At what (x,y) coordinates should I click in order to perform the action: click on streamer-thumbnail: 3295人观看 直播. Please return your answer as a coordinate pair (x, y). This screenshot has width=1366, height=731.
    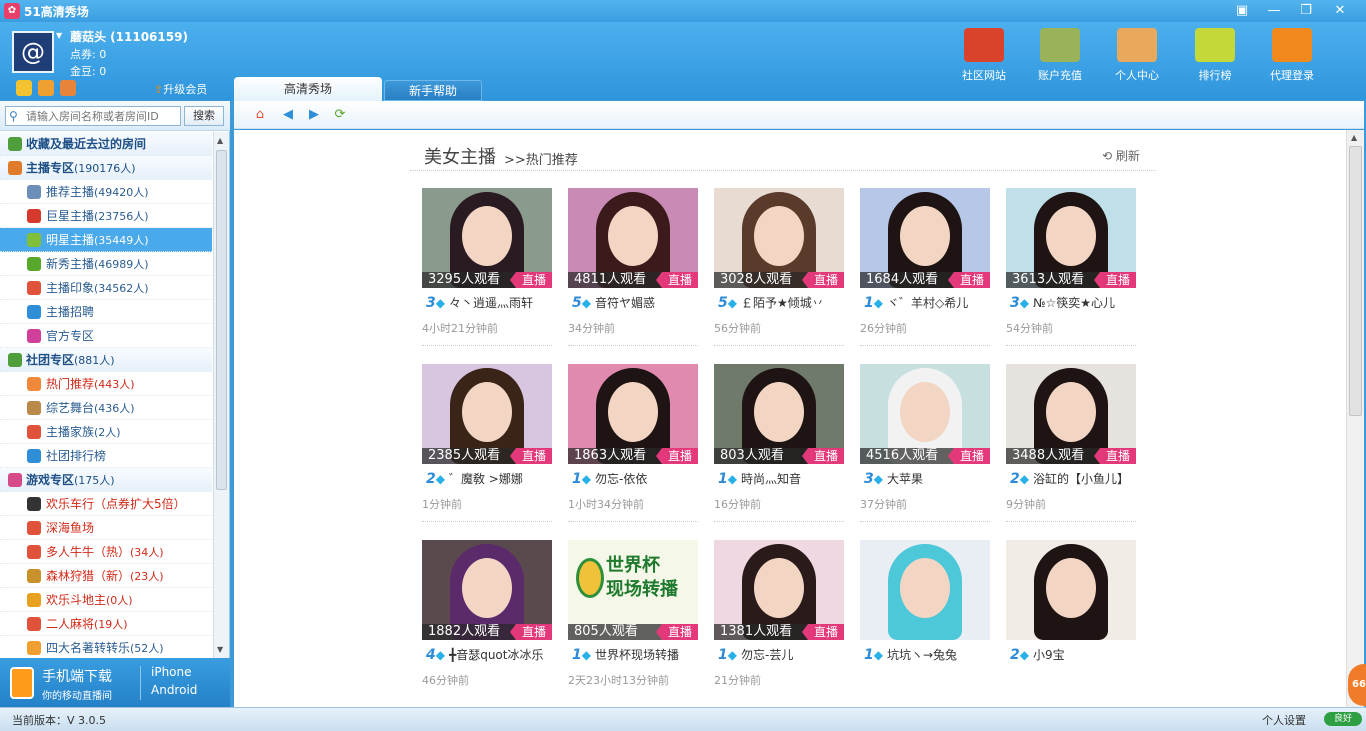
    Looking at the image, I should click on (487, 238).